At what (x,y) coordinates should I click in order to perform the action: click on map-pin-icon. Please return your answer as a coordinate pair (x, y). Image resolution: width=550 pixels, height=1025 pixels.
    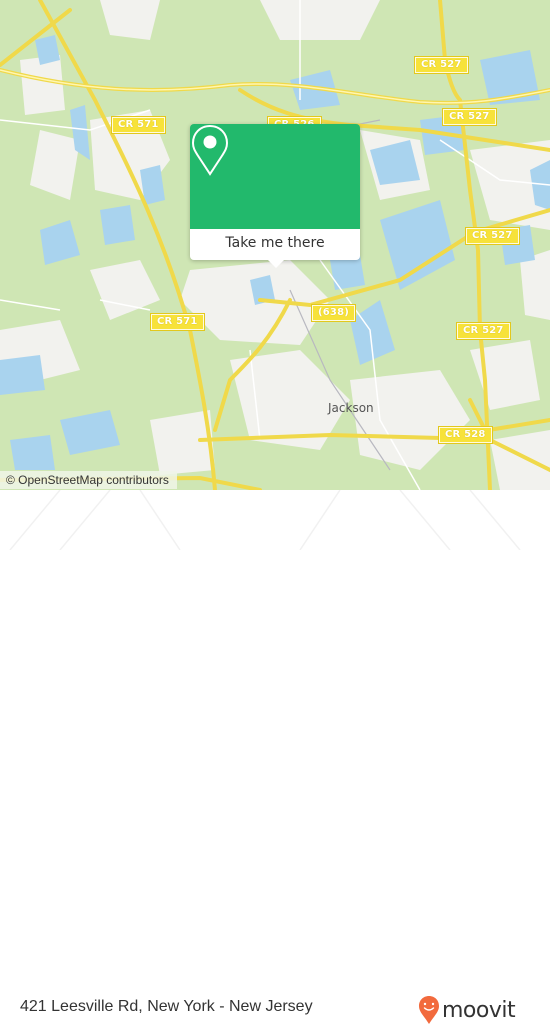
    Looking at the image, I should click on (210, 150).